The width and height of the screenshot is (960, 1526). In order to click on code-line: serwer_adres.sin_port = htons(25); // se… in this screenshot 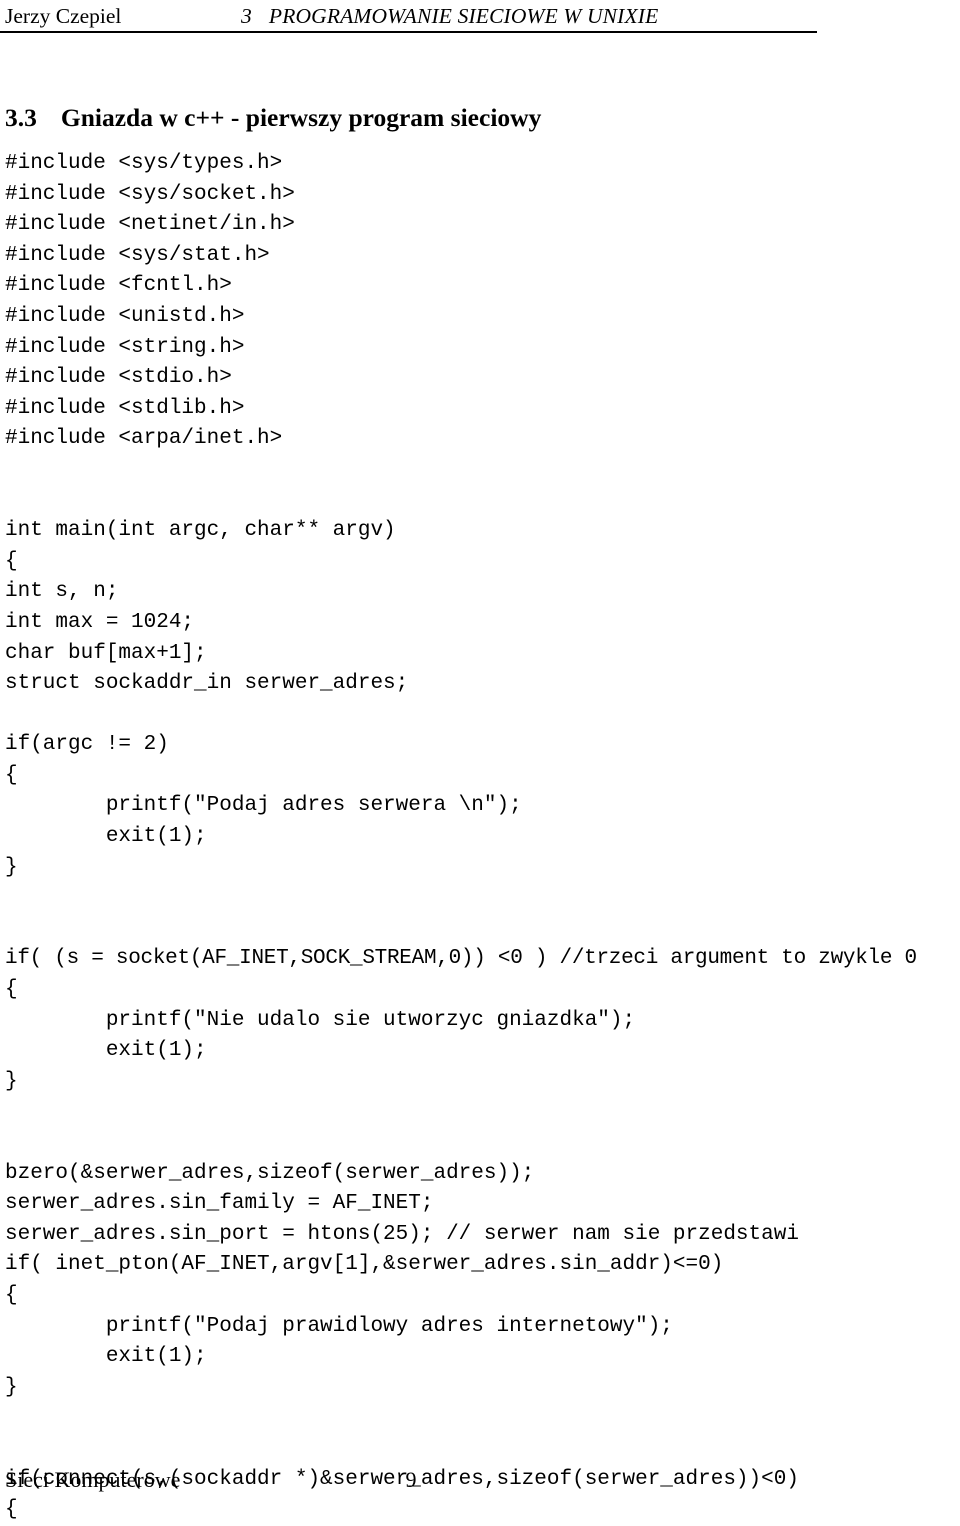, I will do `click(402, 1234)`.